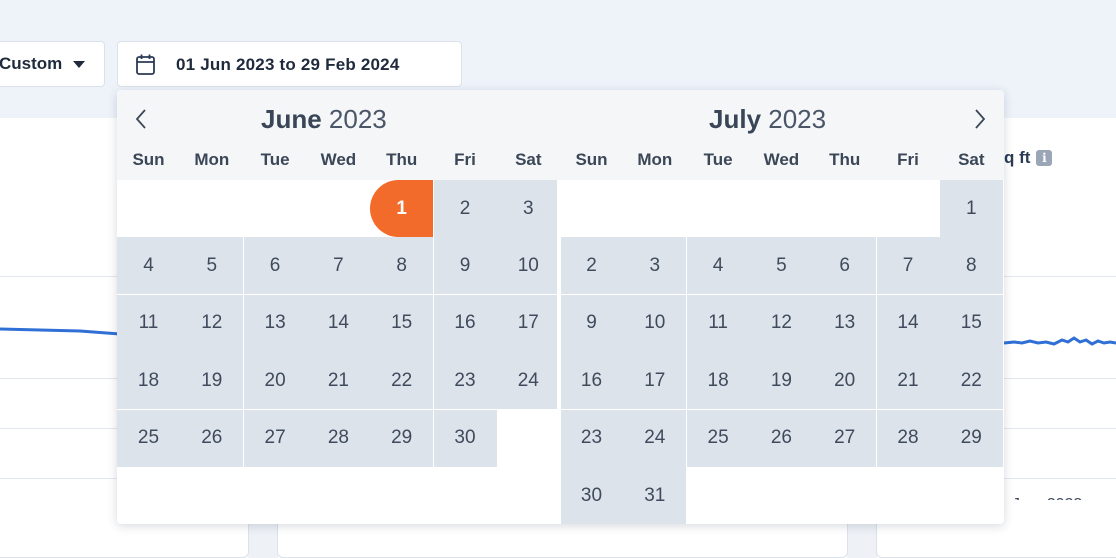 Image resolution: width=1116 pixels, height=558 pixels. Describe the element at coordinates (31, 63) in the screenshot. I see `range-preset-label: Custom` at that location.